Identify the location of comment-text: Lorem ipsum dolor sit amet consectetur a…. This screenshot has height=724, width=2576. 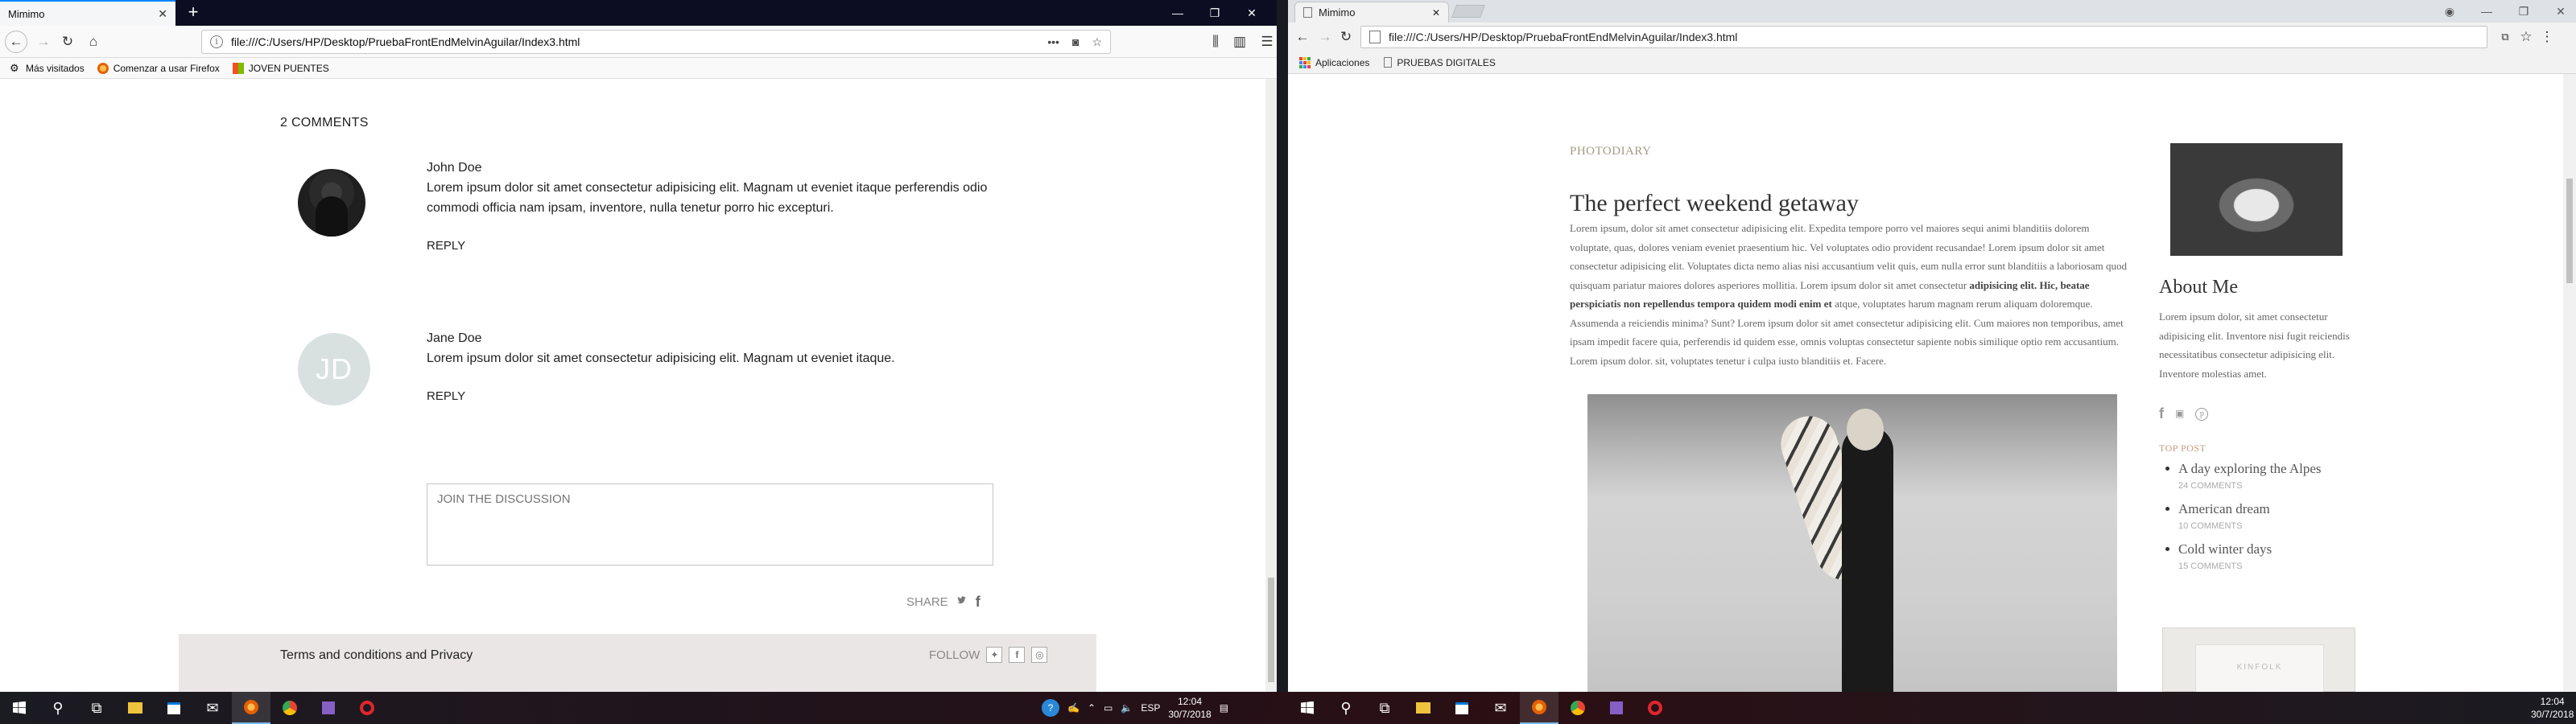
(661, 358).